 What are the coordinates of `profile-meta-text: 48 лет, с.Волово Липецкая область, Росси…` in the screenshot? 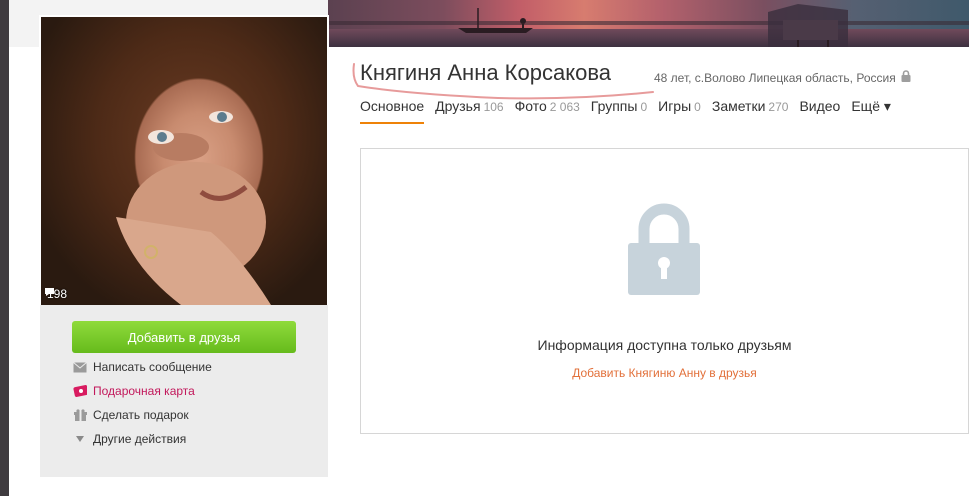 It's located at (775, 77).